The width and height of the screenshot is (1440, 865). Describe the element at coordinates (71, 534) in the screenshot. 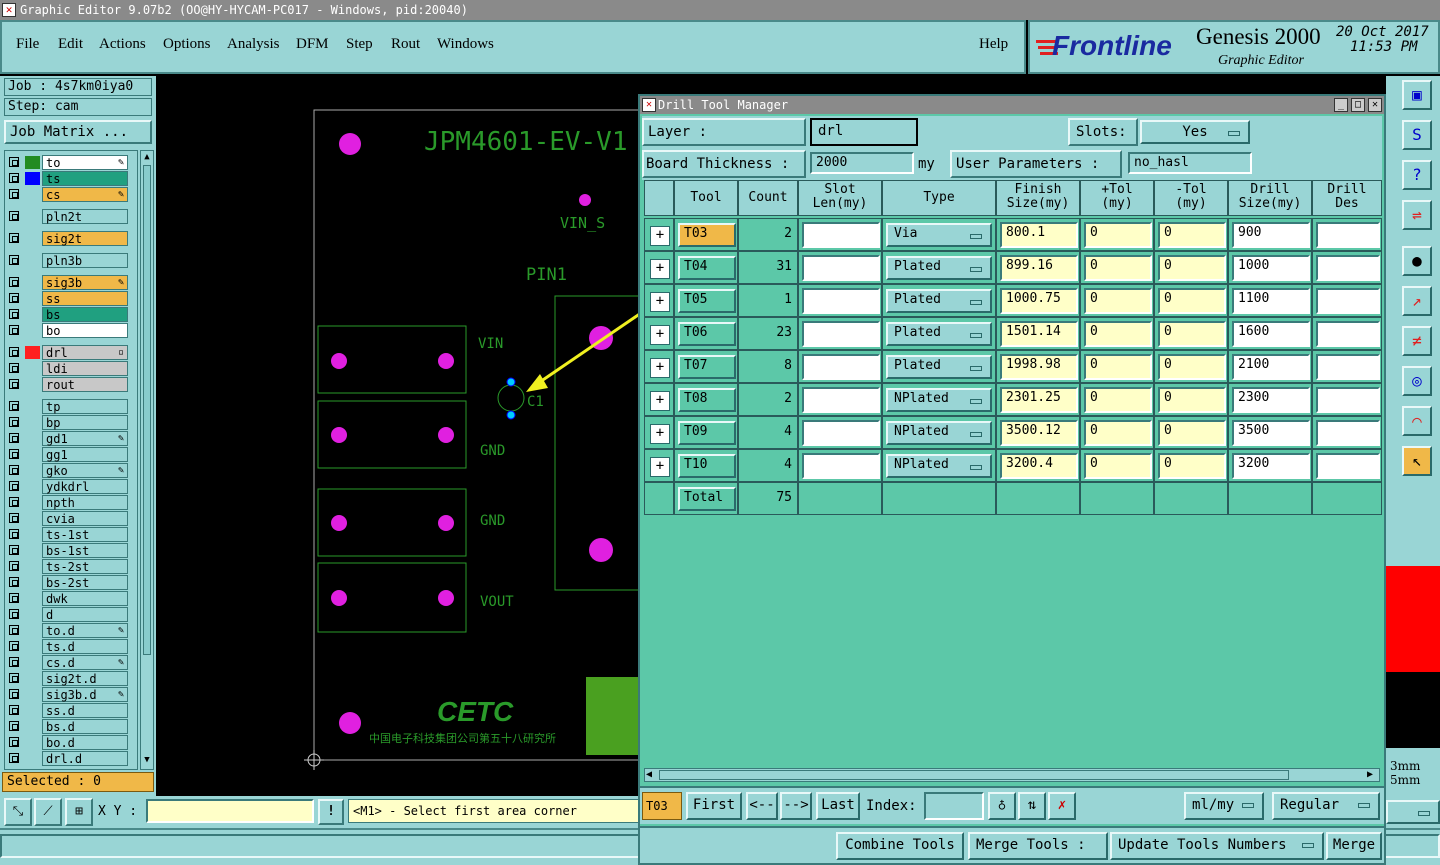

I see `layer-row-ts-1st: ts-1st` at that location.